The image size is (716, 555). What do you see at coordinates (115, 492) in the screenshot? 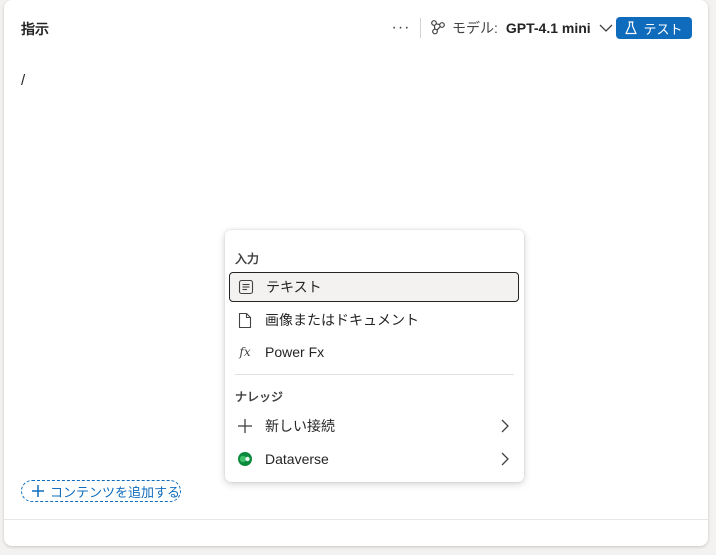
I see `add-content-label: コンテンツを追加する` at bounding box center [115, 492].